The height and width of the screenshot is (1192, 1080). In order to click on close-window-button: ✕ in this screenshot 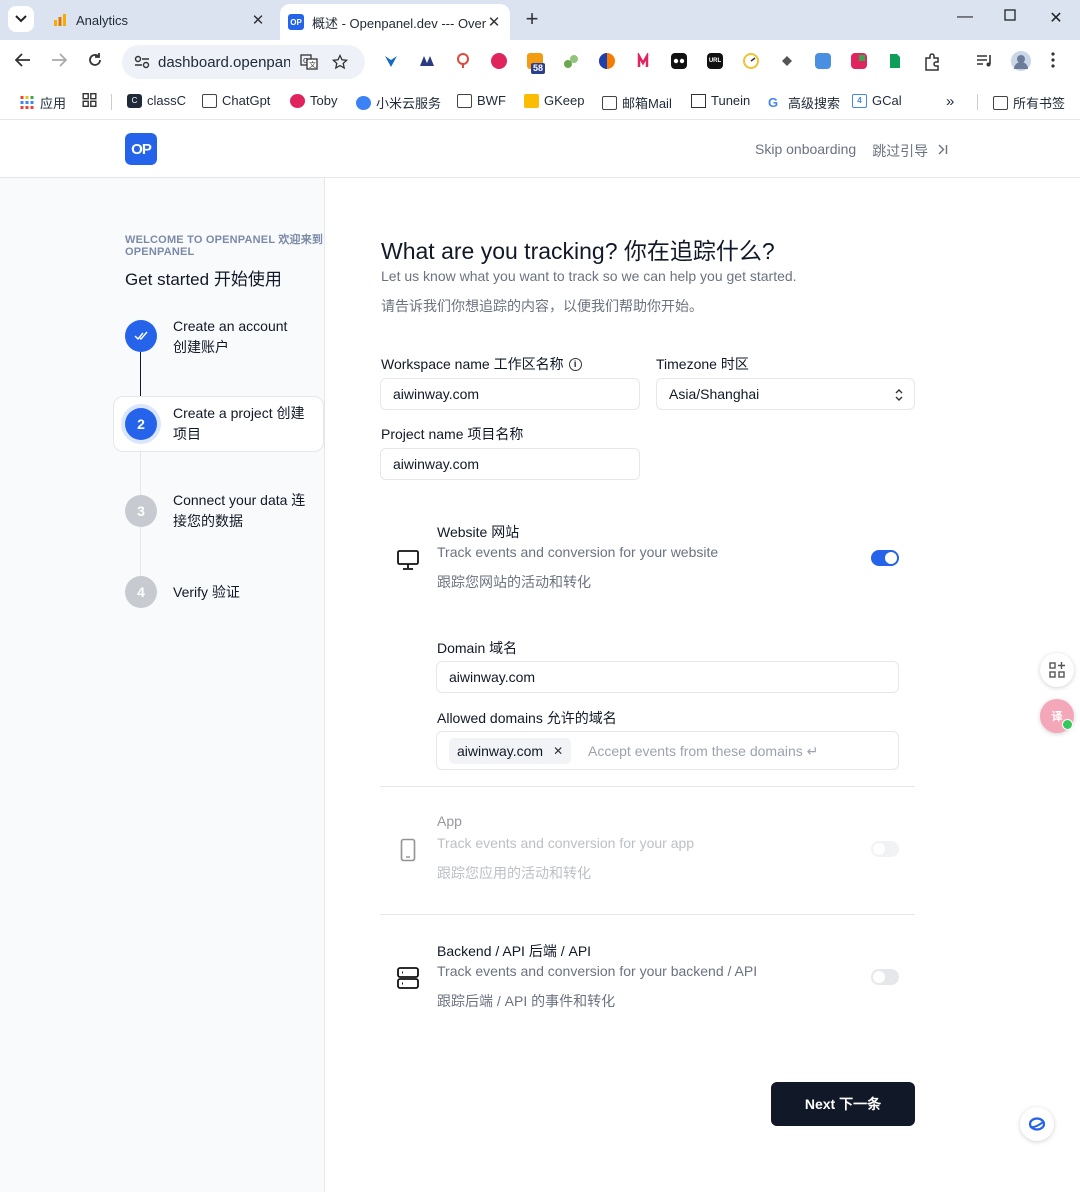, I will do `click(1056, 18)`.